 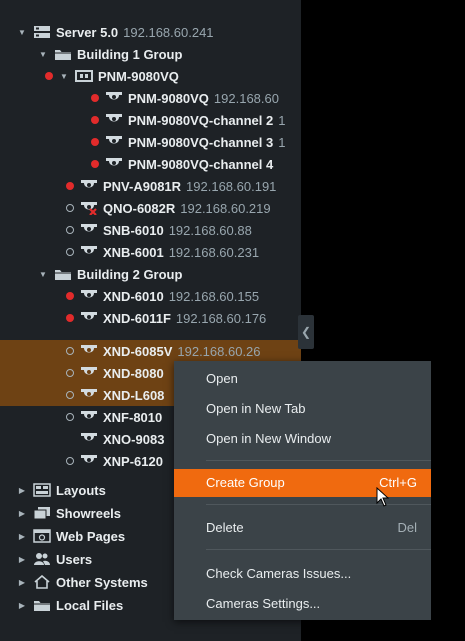 I want to click on panel-collapse-handle: ❮, so click(x=306, y=332).